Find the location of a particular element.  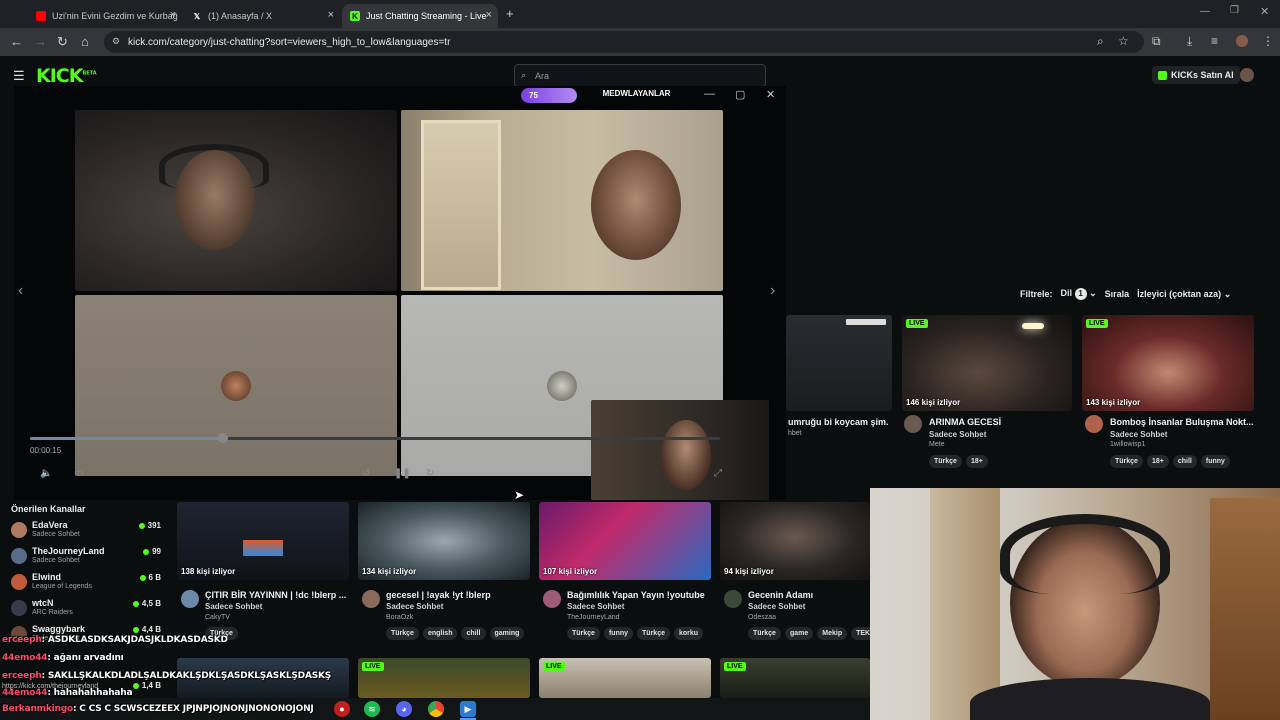

subtitles-icon: ▭ is located at coordinates (78, 473).